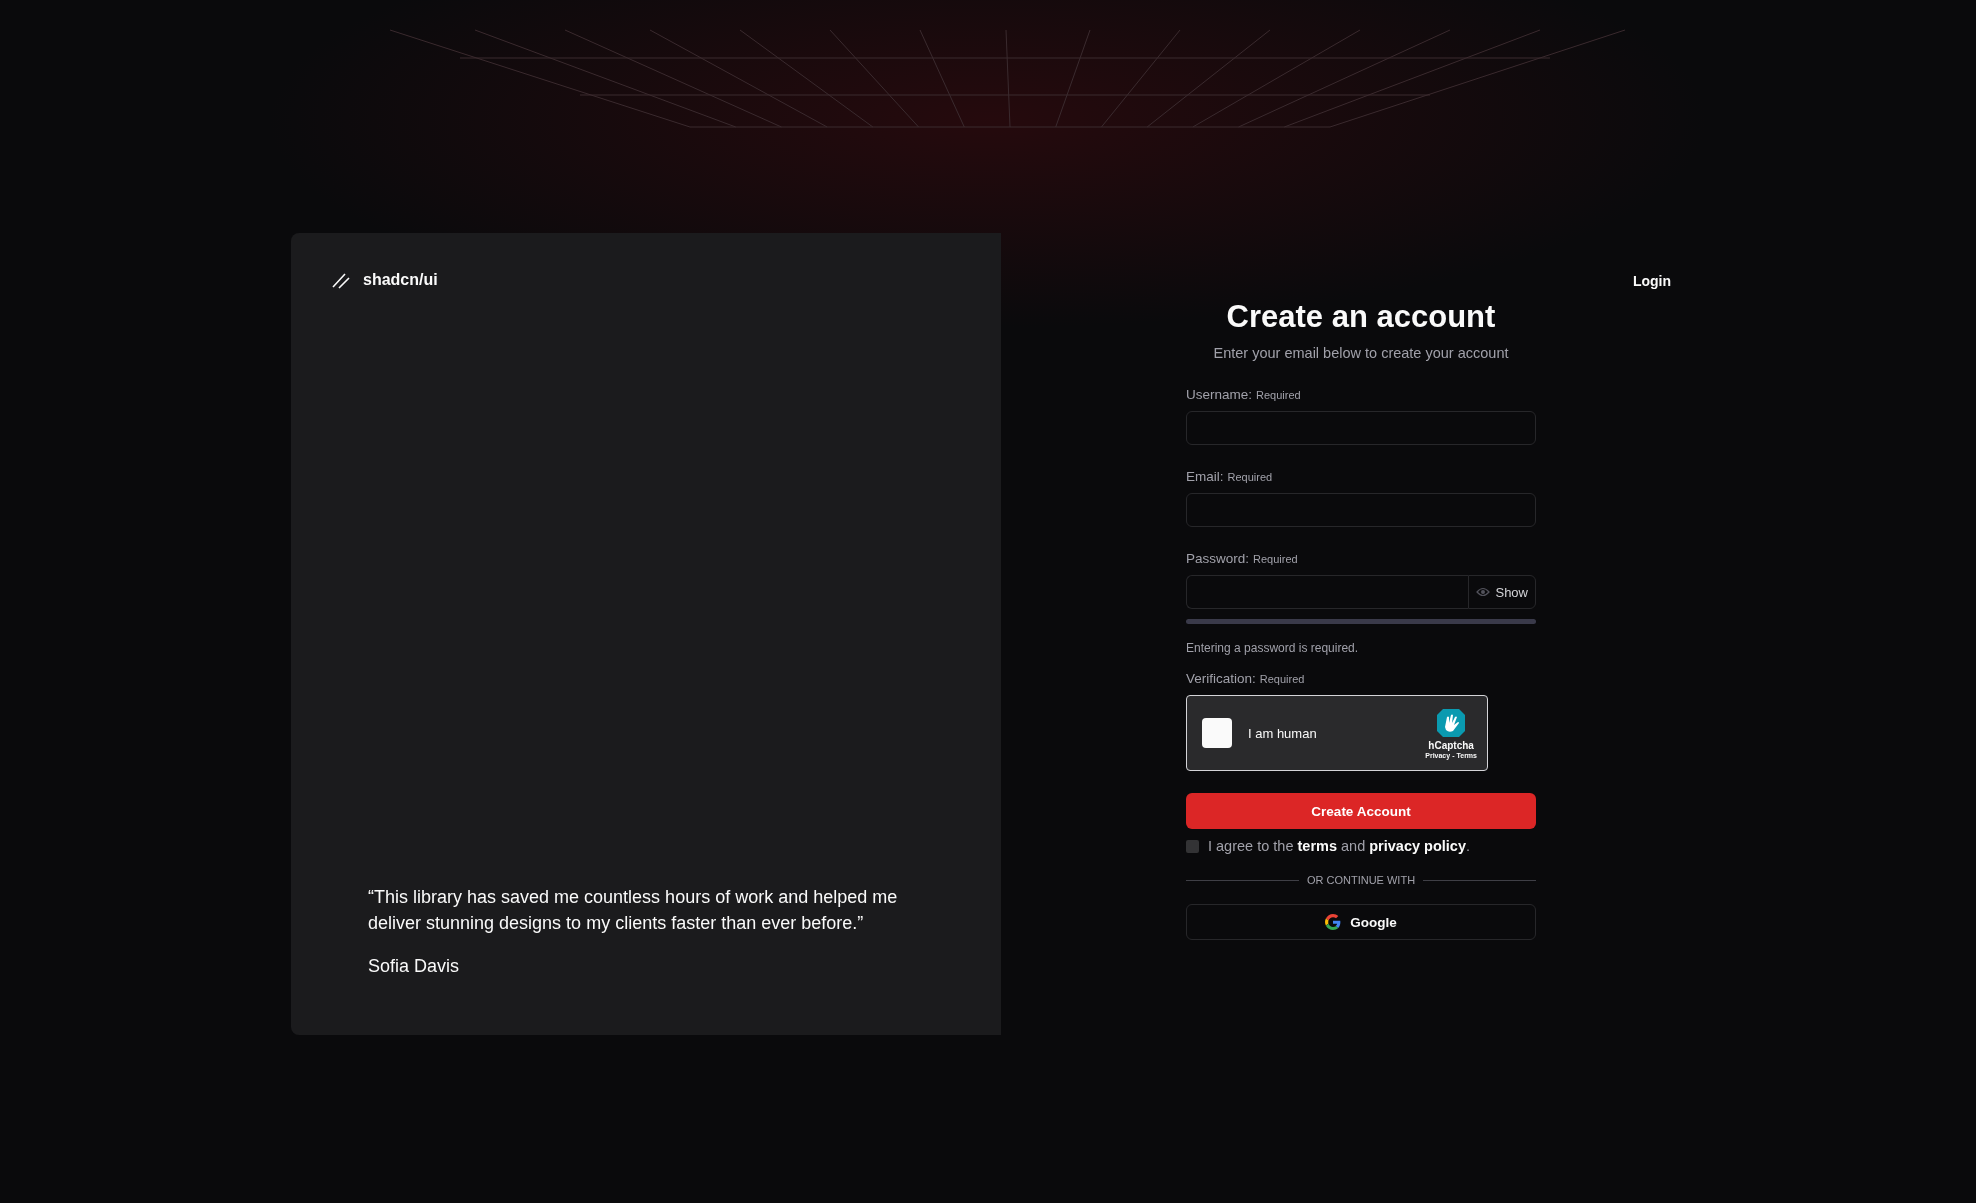  I want to click on brand-name: shadcn/ui, so click(400, 280).